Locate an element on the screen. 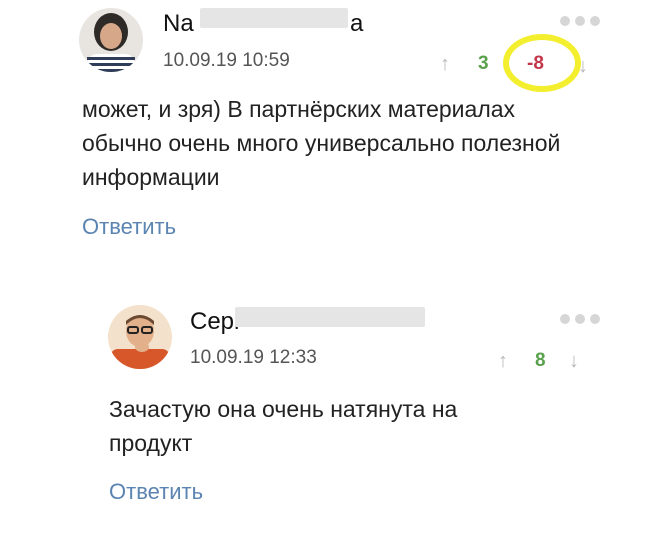  comment-date: 10.09.19 12:33 is located at coordinates (253, 357).